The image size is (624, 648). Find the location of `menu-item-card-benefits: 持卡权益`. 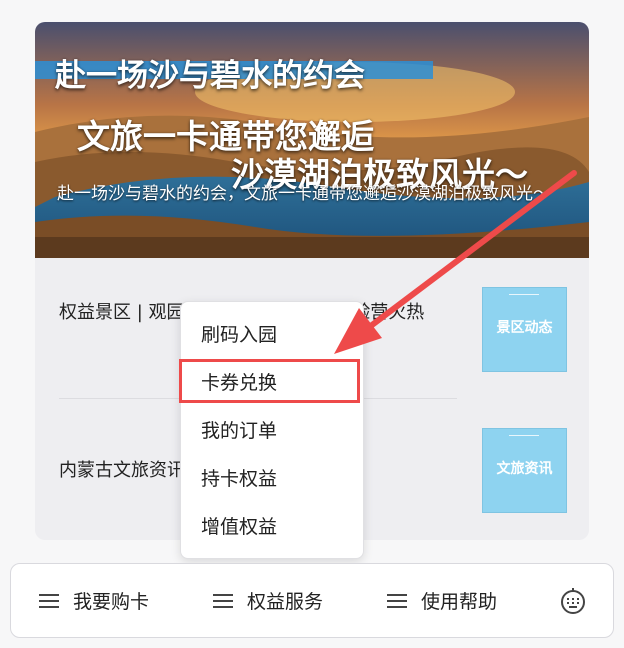

menu-item-card-benefits: 持卡权益 is located at coordinates (272, 479).